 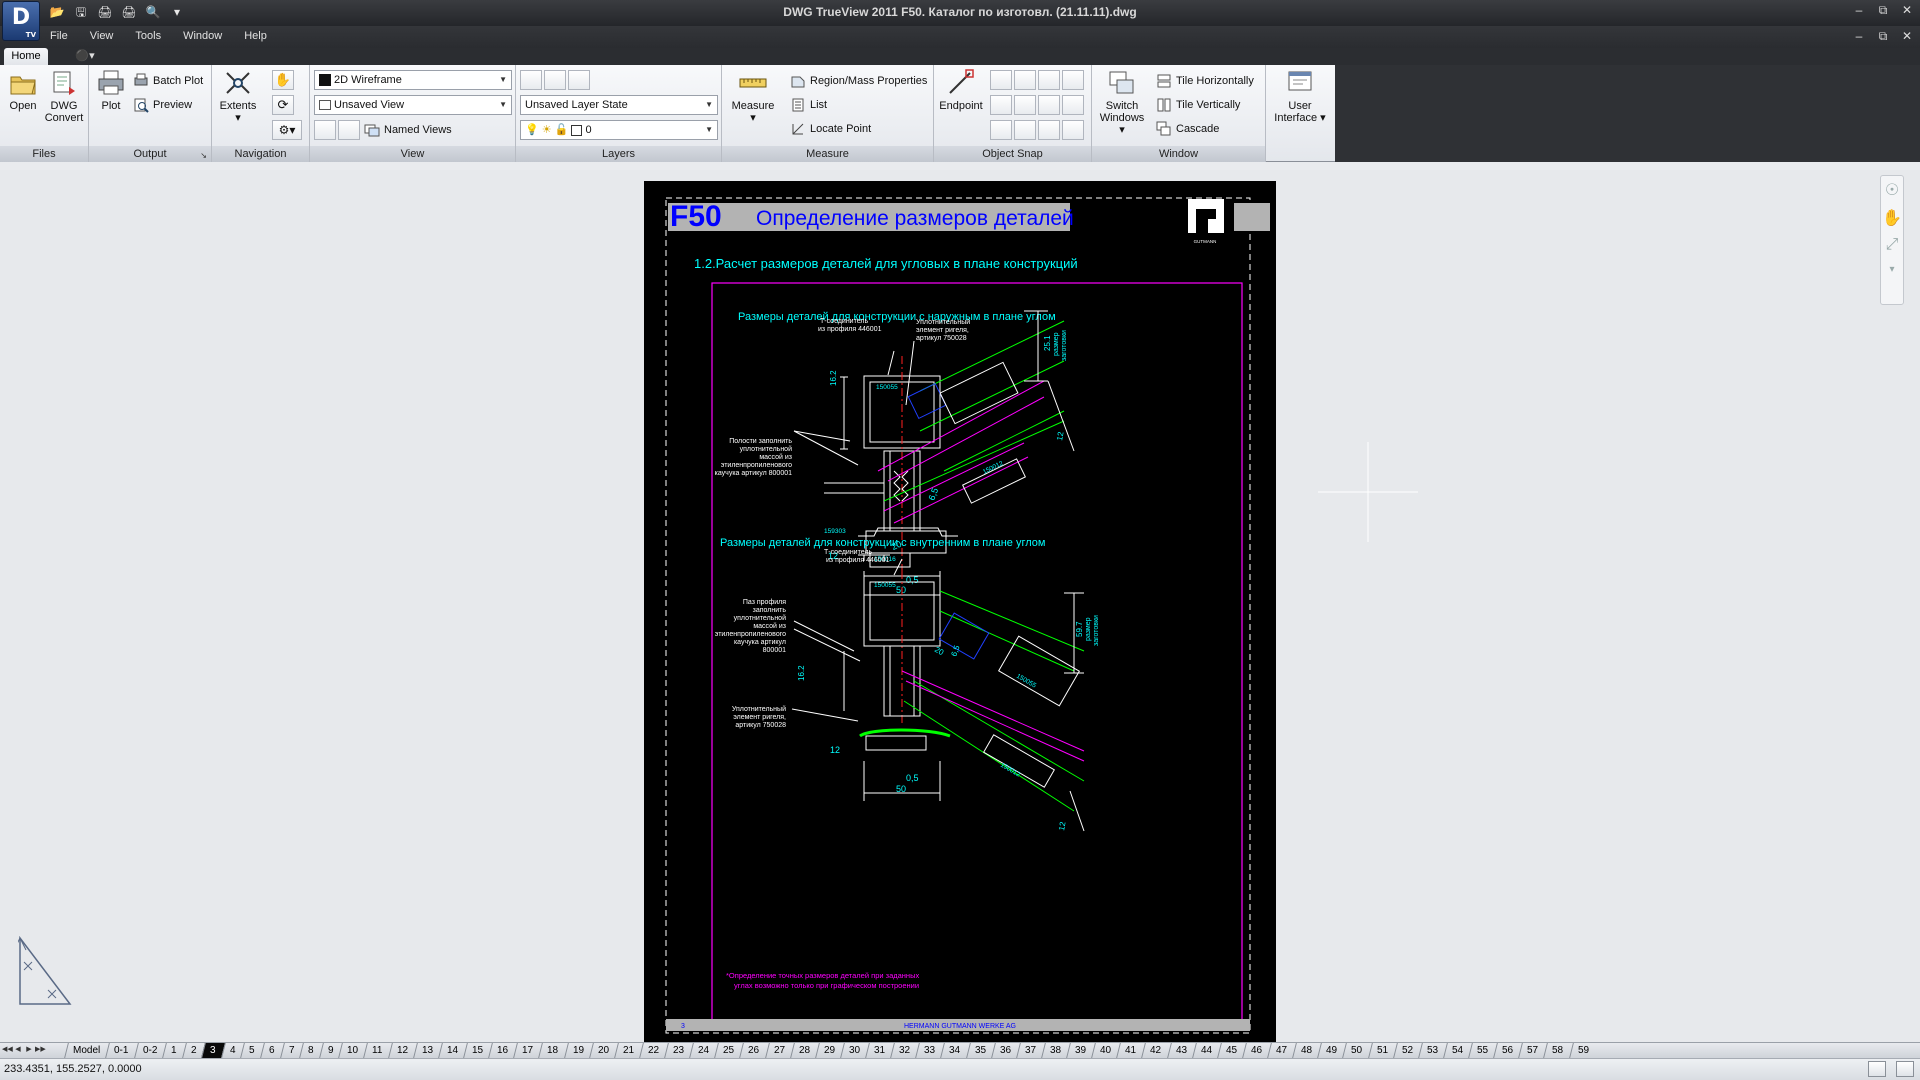 I want to click on locate-point-button: Locate Point, so click(x=830, y=129).